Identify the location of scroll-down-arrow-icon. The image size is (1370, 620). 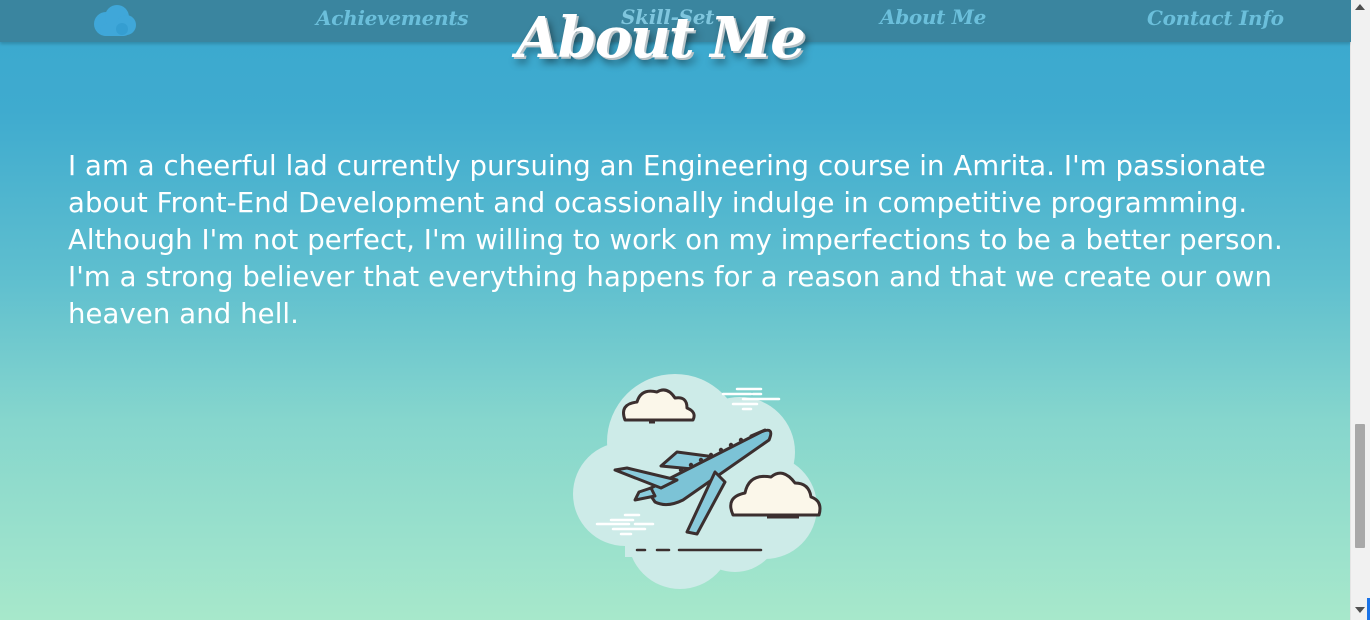
(1360, 610).